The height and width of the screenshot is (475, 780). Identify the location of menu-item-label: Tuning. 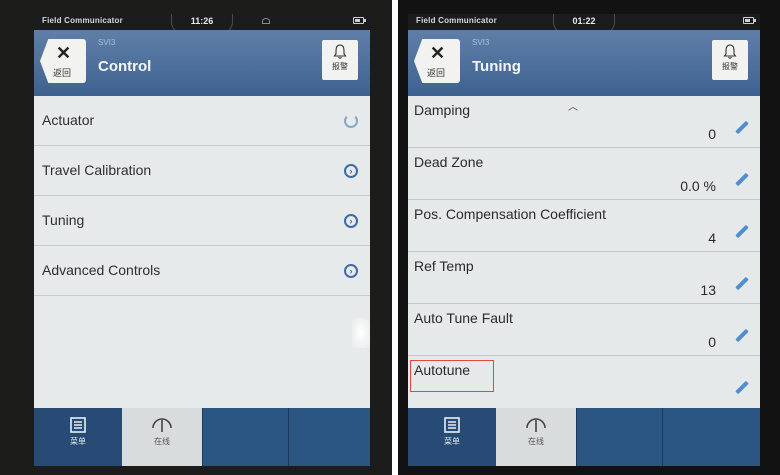
(63, 220).